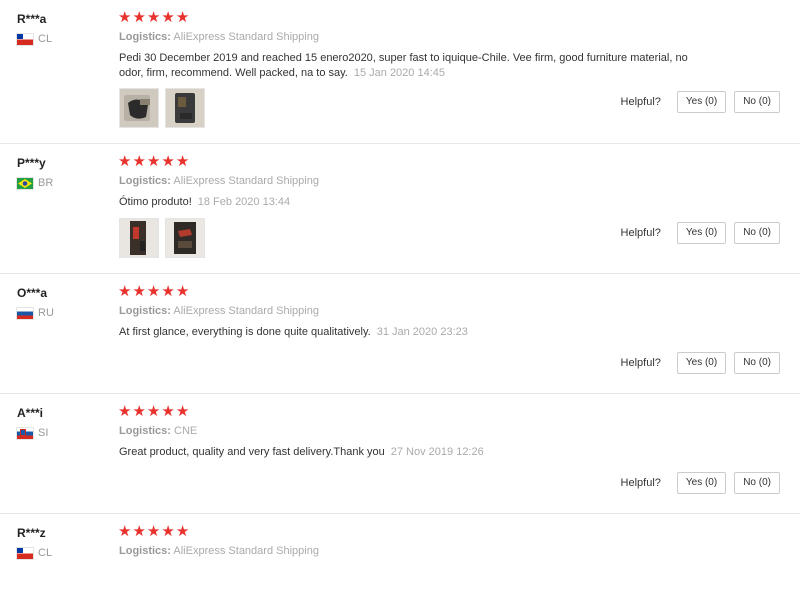  Describe the element at coordinates (32, 19) in the screenshot. I see `reviewer-name: R***a` at that location.